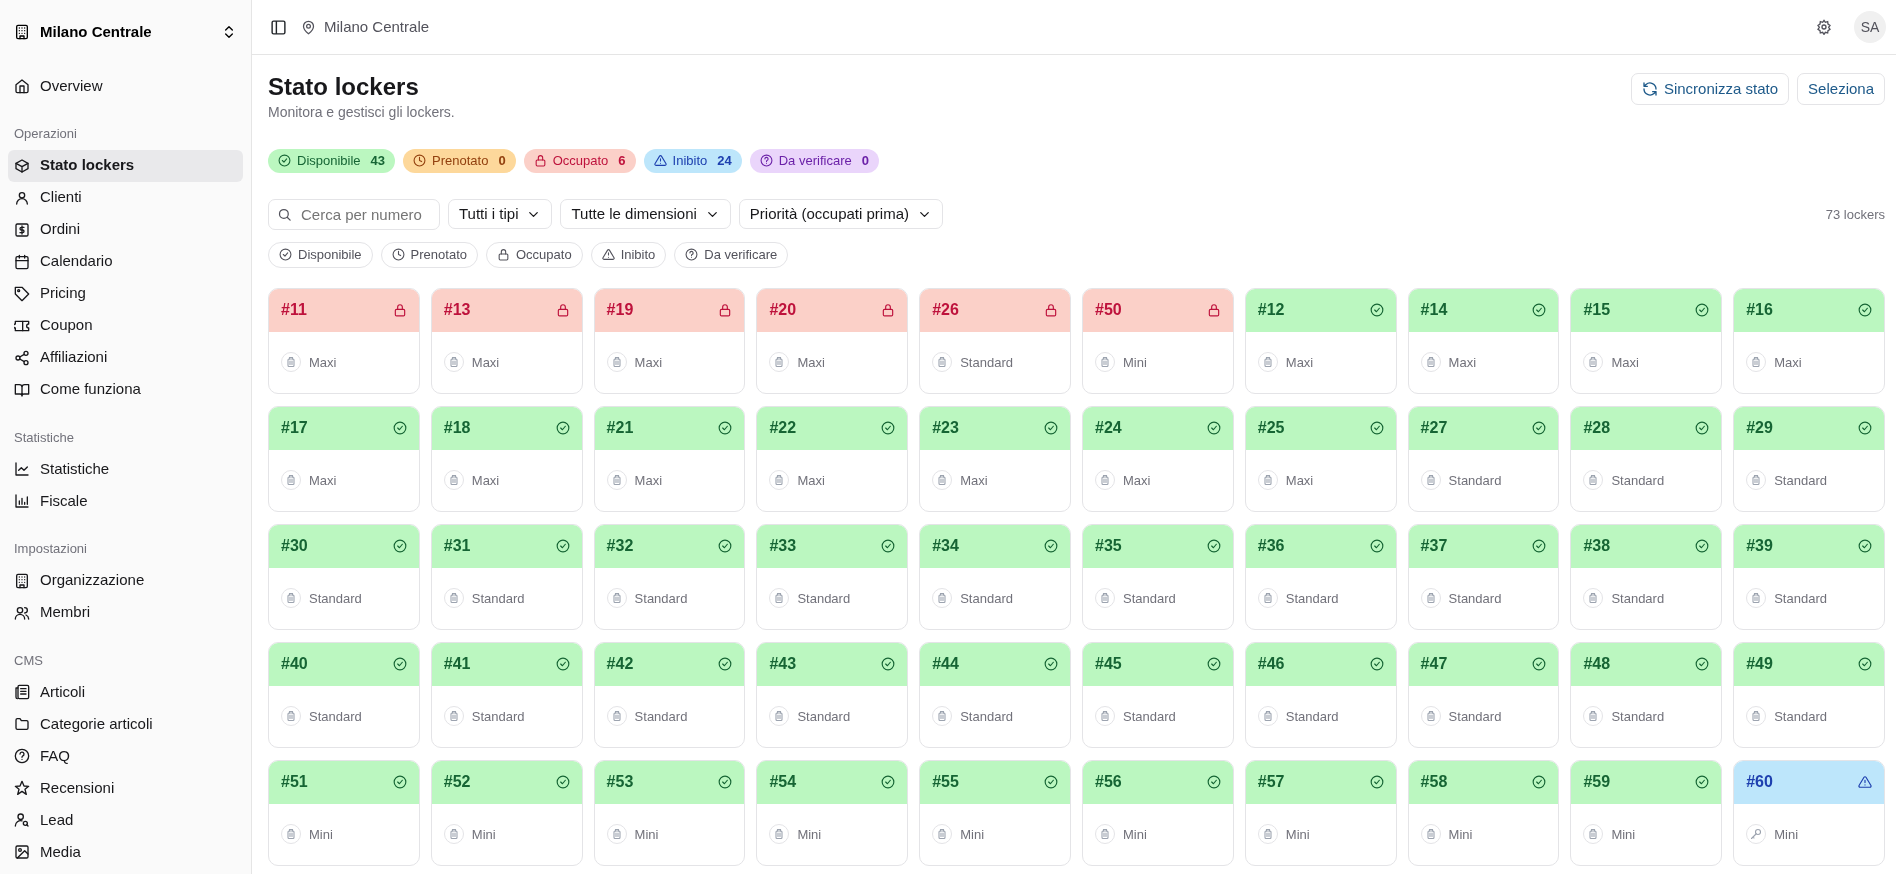 This screenshot has height=874, width=1896. I want to click on settings-icon, so click(1824, 27).